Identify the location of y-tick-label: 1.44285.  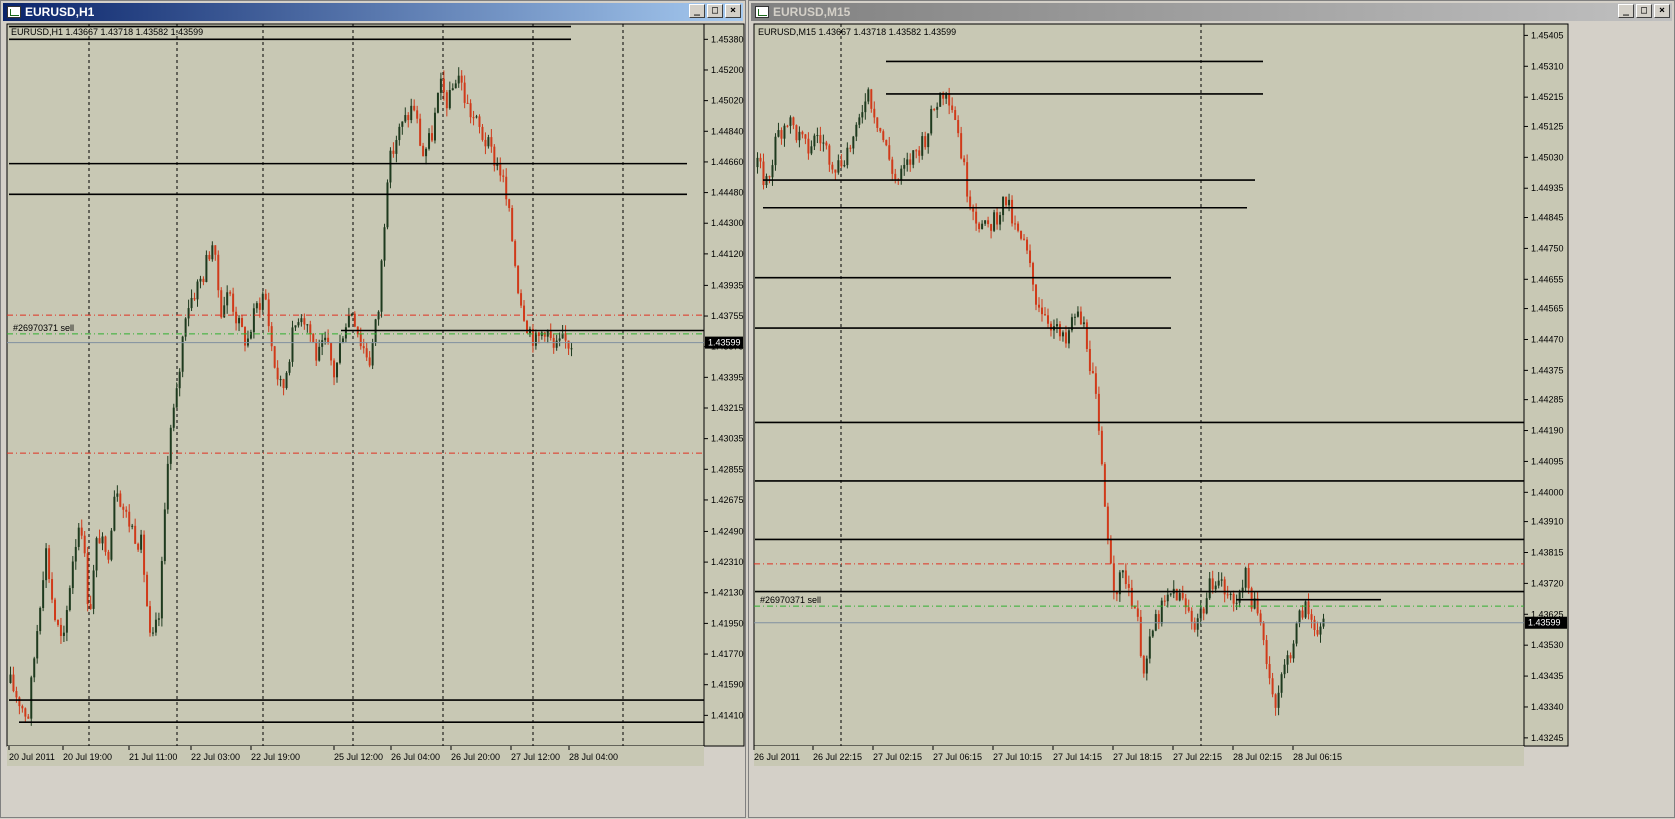
(1547, 400).